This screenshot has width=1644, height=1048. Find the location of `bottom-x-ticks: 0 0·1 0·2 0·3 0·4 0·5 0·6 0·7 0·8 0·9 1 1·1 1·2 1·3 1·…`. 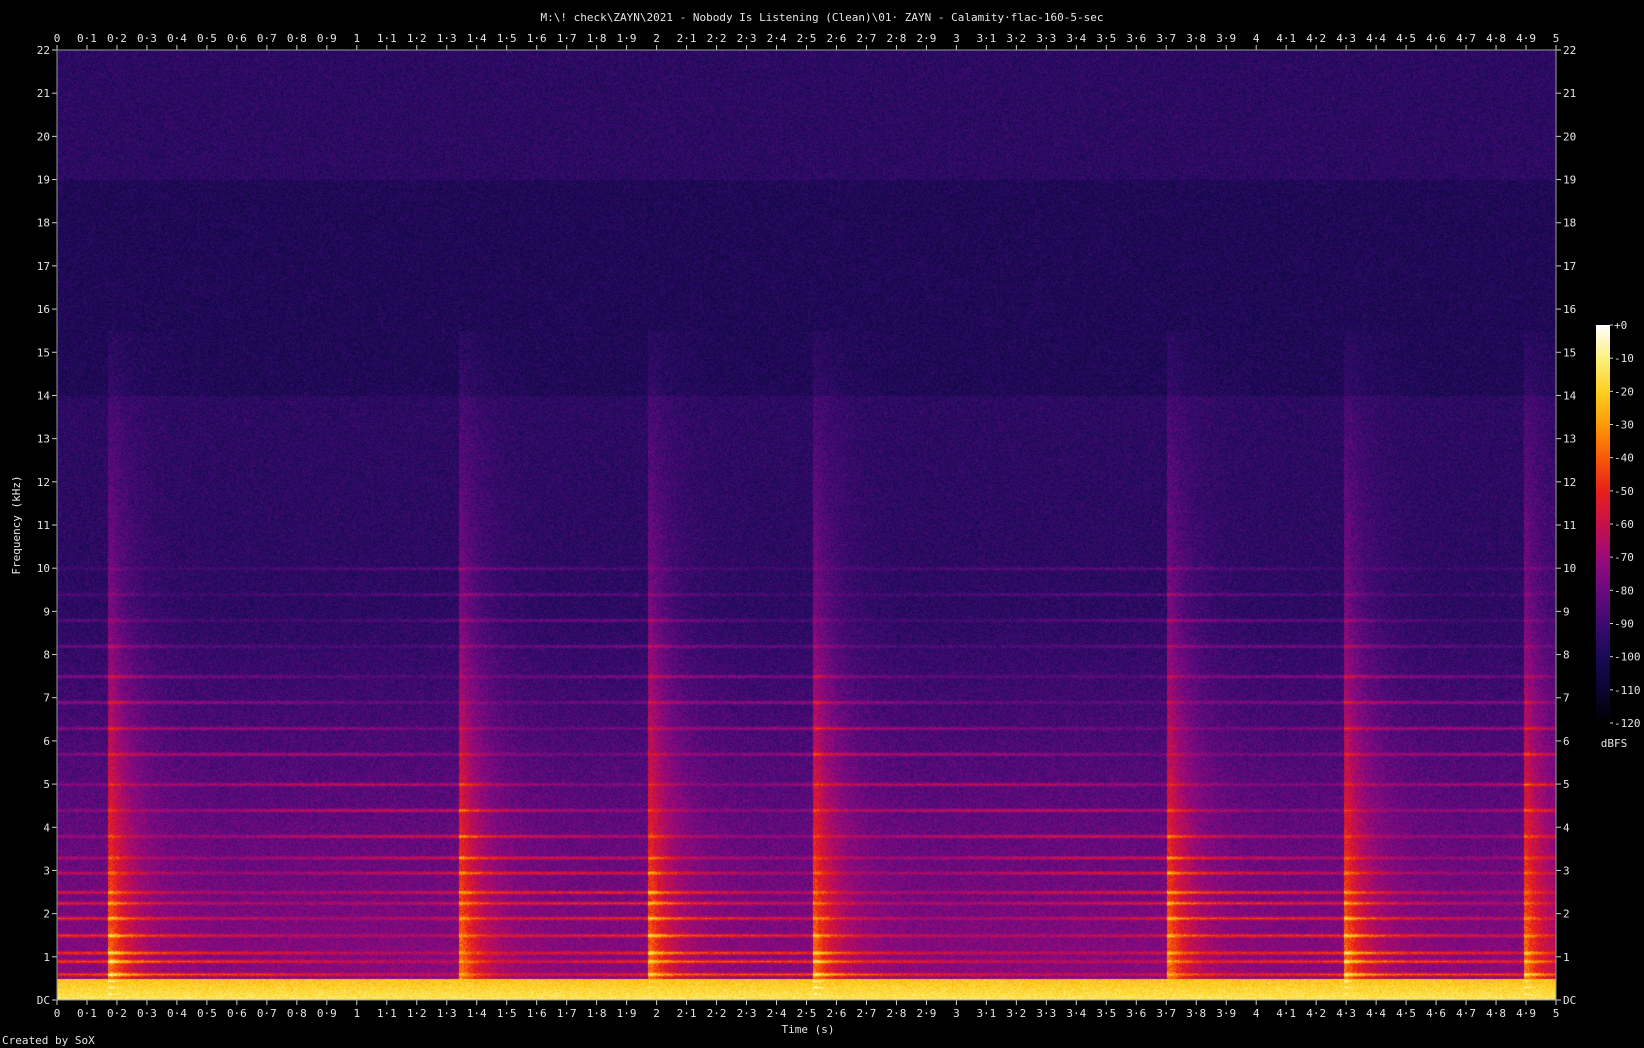

bottom-x-ticks: 0 0·1 0·2 0·3 0·4 0·5 0·6 0·7 0·8 0·9 1 1·1 1·2 1·3 1·… is located at coordinates (806, 1010).